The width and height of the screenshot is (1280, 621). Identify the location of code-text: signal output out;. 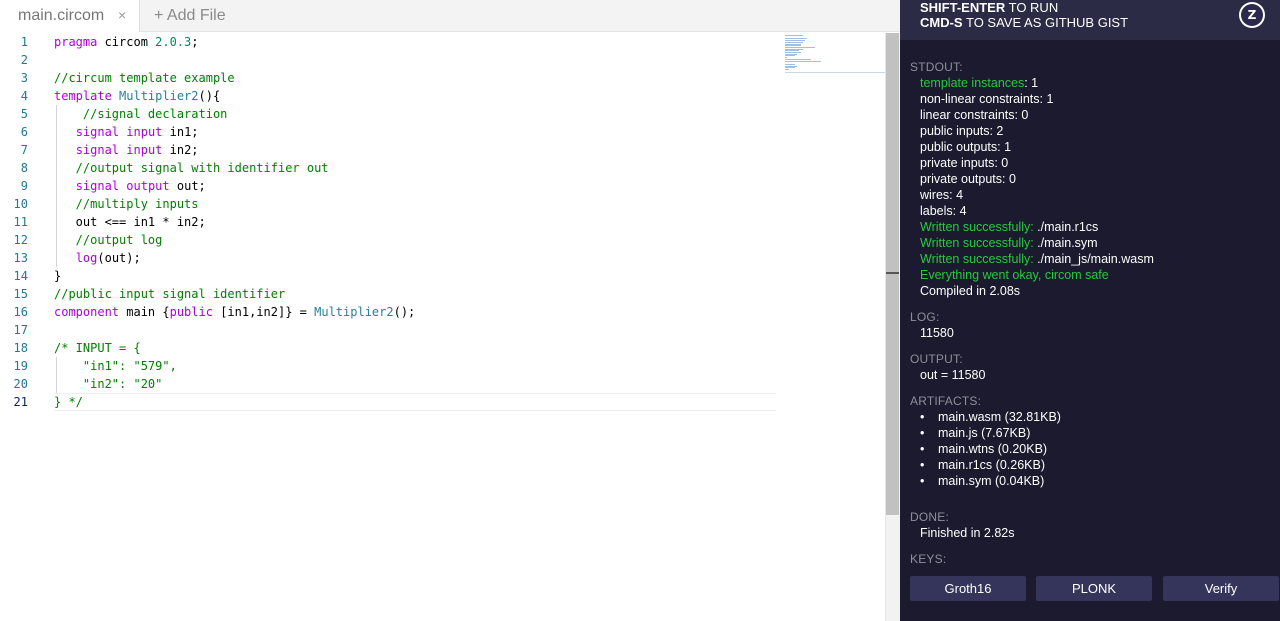
(140, 186).